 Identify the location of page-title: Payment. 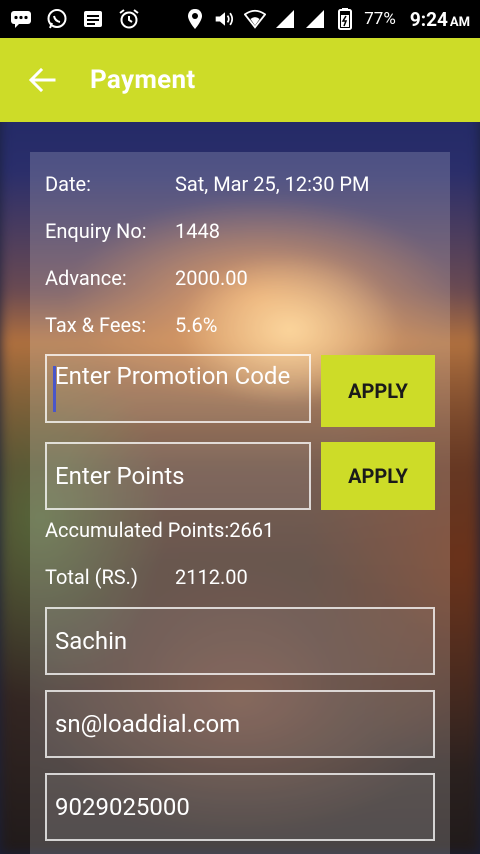
(143, 80).